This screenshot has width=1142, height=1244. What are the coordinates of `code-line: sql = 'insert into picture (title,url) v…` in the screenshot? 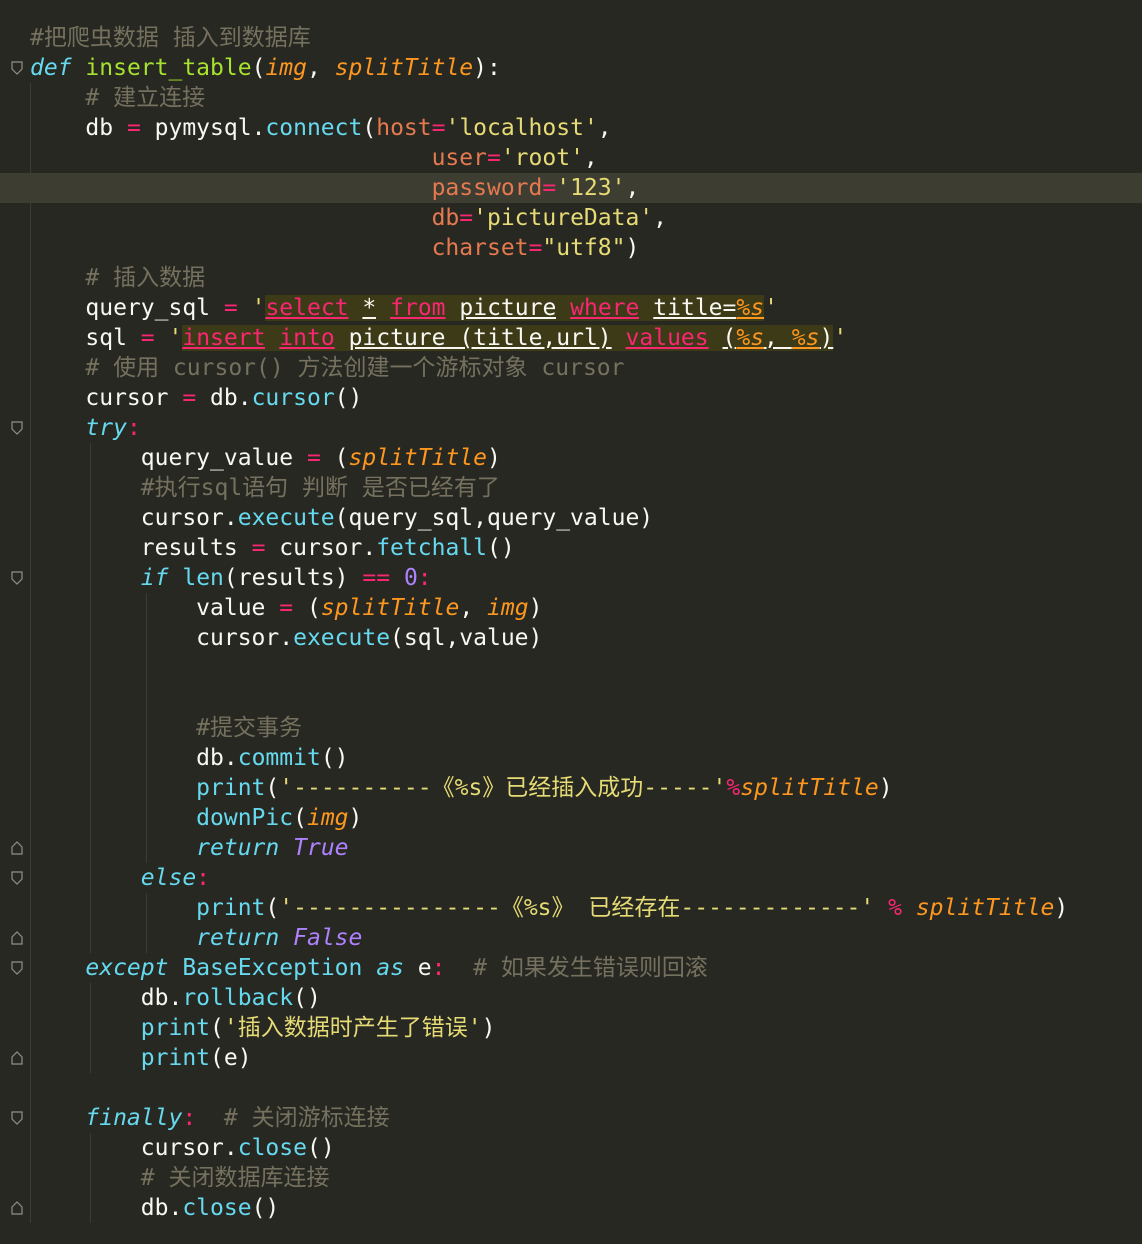 It's located at (571, 338).